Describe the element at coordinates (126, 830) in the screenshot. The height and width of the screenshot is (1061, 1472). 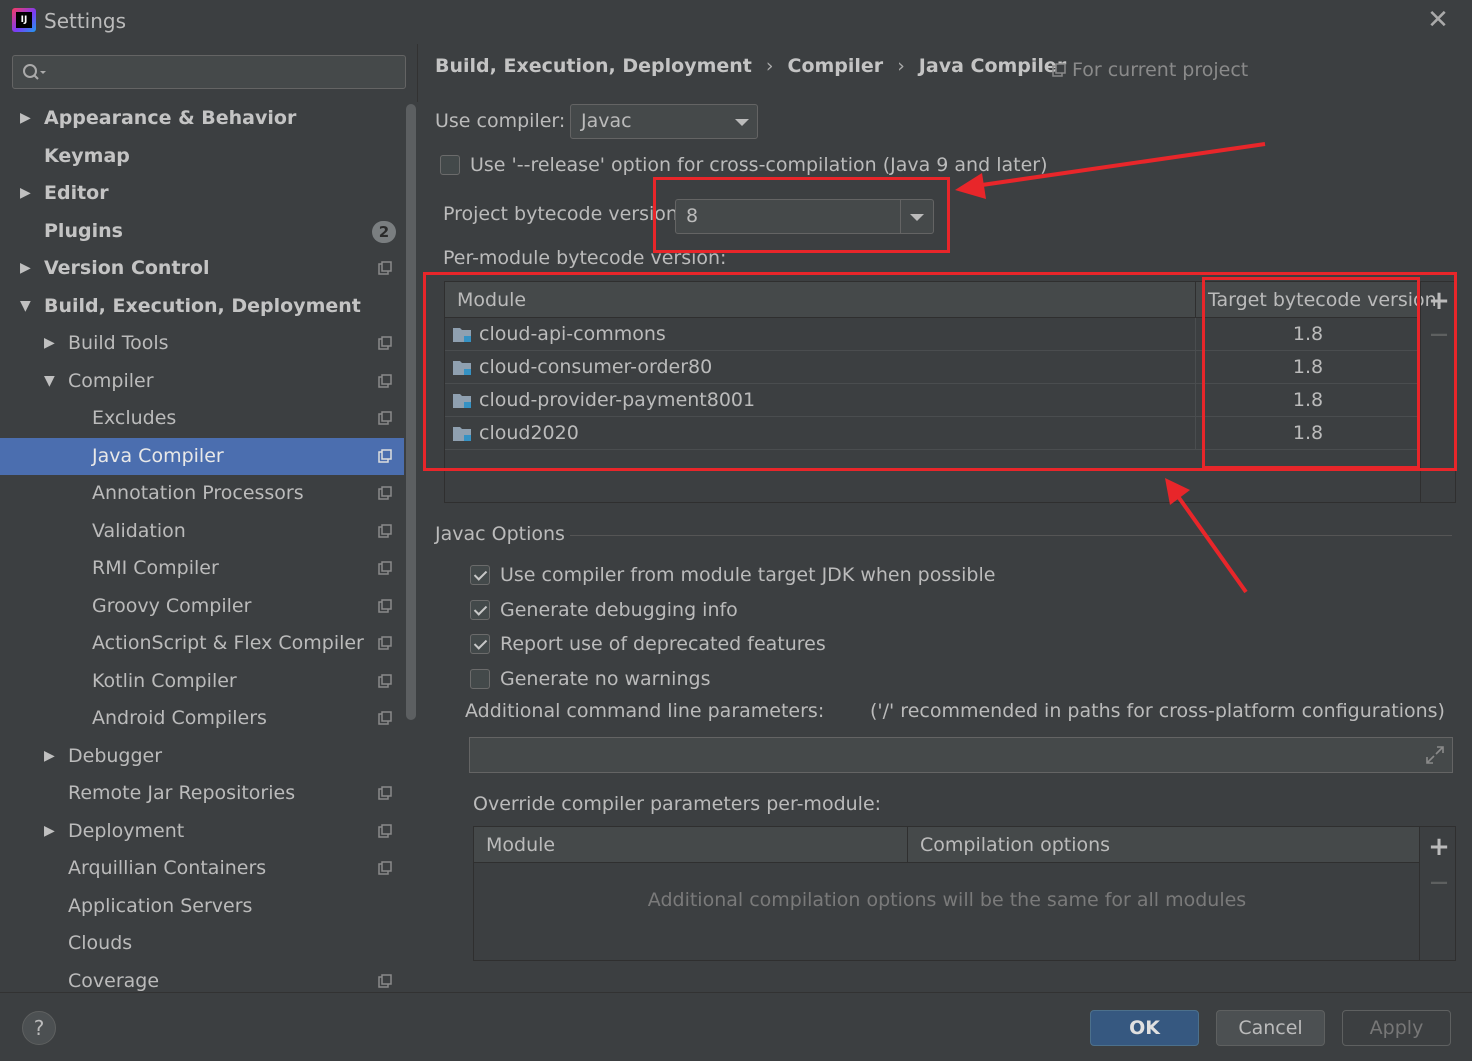
I see `sidebar-item-label: Deployment` at that location.